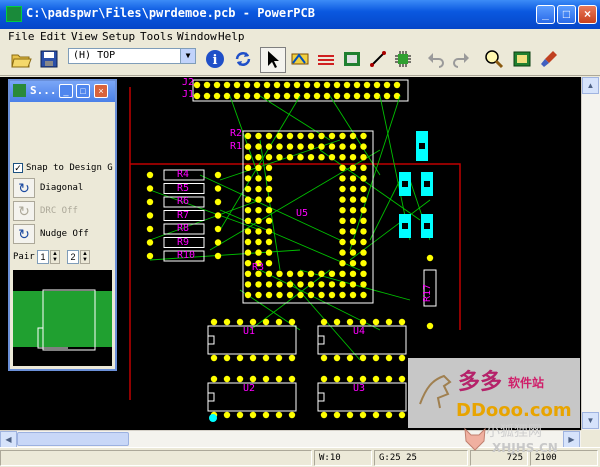 This screenshot has height=467, width=600. I want to click on menu-tools: Tools, so click(156, 36).